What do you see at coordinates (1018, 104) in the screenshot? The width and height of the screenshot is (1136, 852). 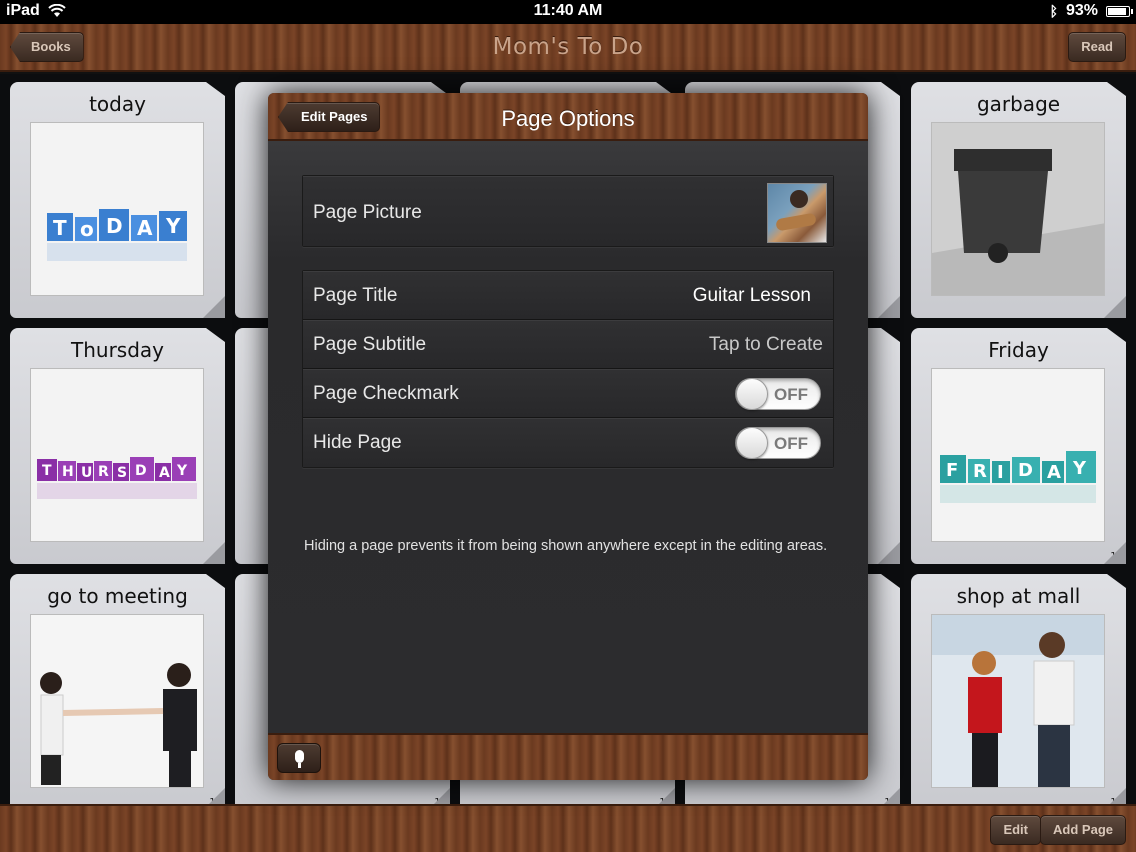 I see `tile-title: garbage` at bounding box center [1018, 104].